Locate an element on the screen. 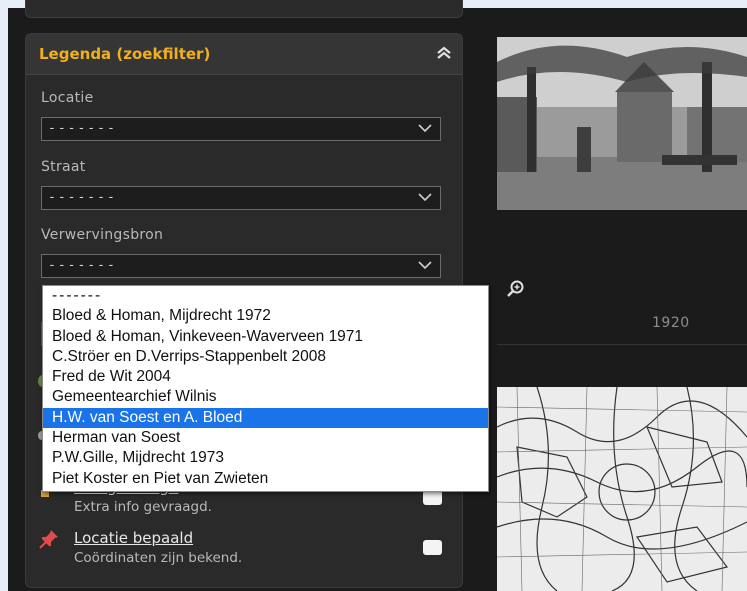 This screenshot has height=591, width=747. top-panel is located at coordinates (244, 9).